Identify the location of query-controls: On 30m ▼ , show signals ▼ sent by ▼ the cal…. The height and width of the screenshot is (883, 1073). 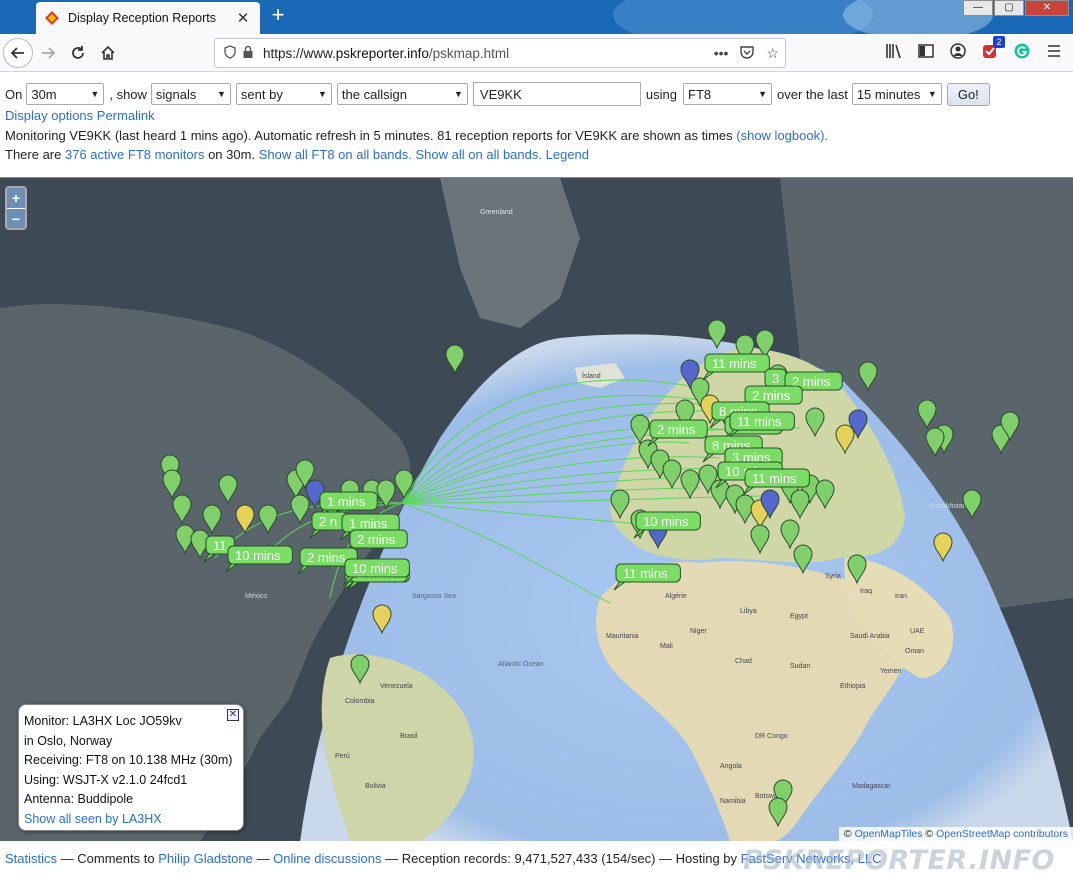
(497, 94).